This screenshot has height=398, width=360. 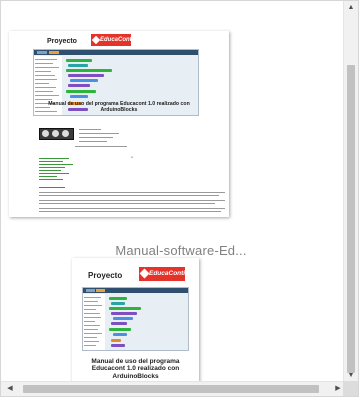 I want to click on horizontal-scroll-thumb, so click(x=171, y=389).